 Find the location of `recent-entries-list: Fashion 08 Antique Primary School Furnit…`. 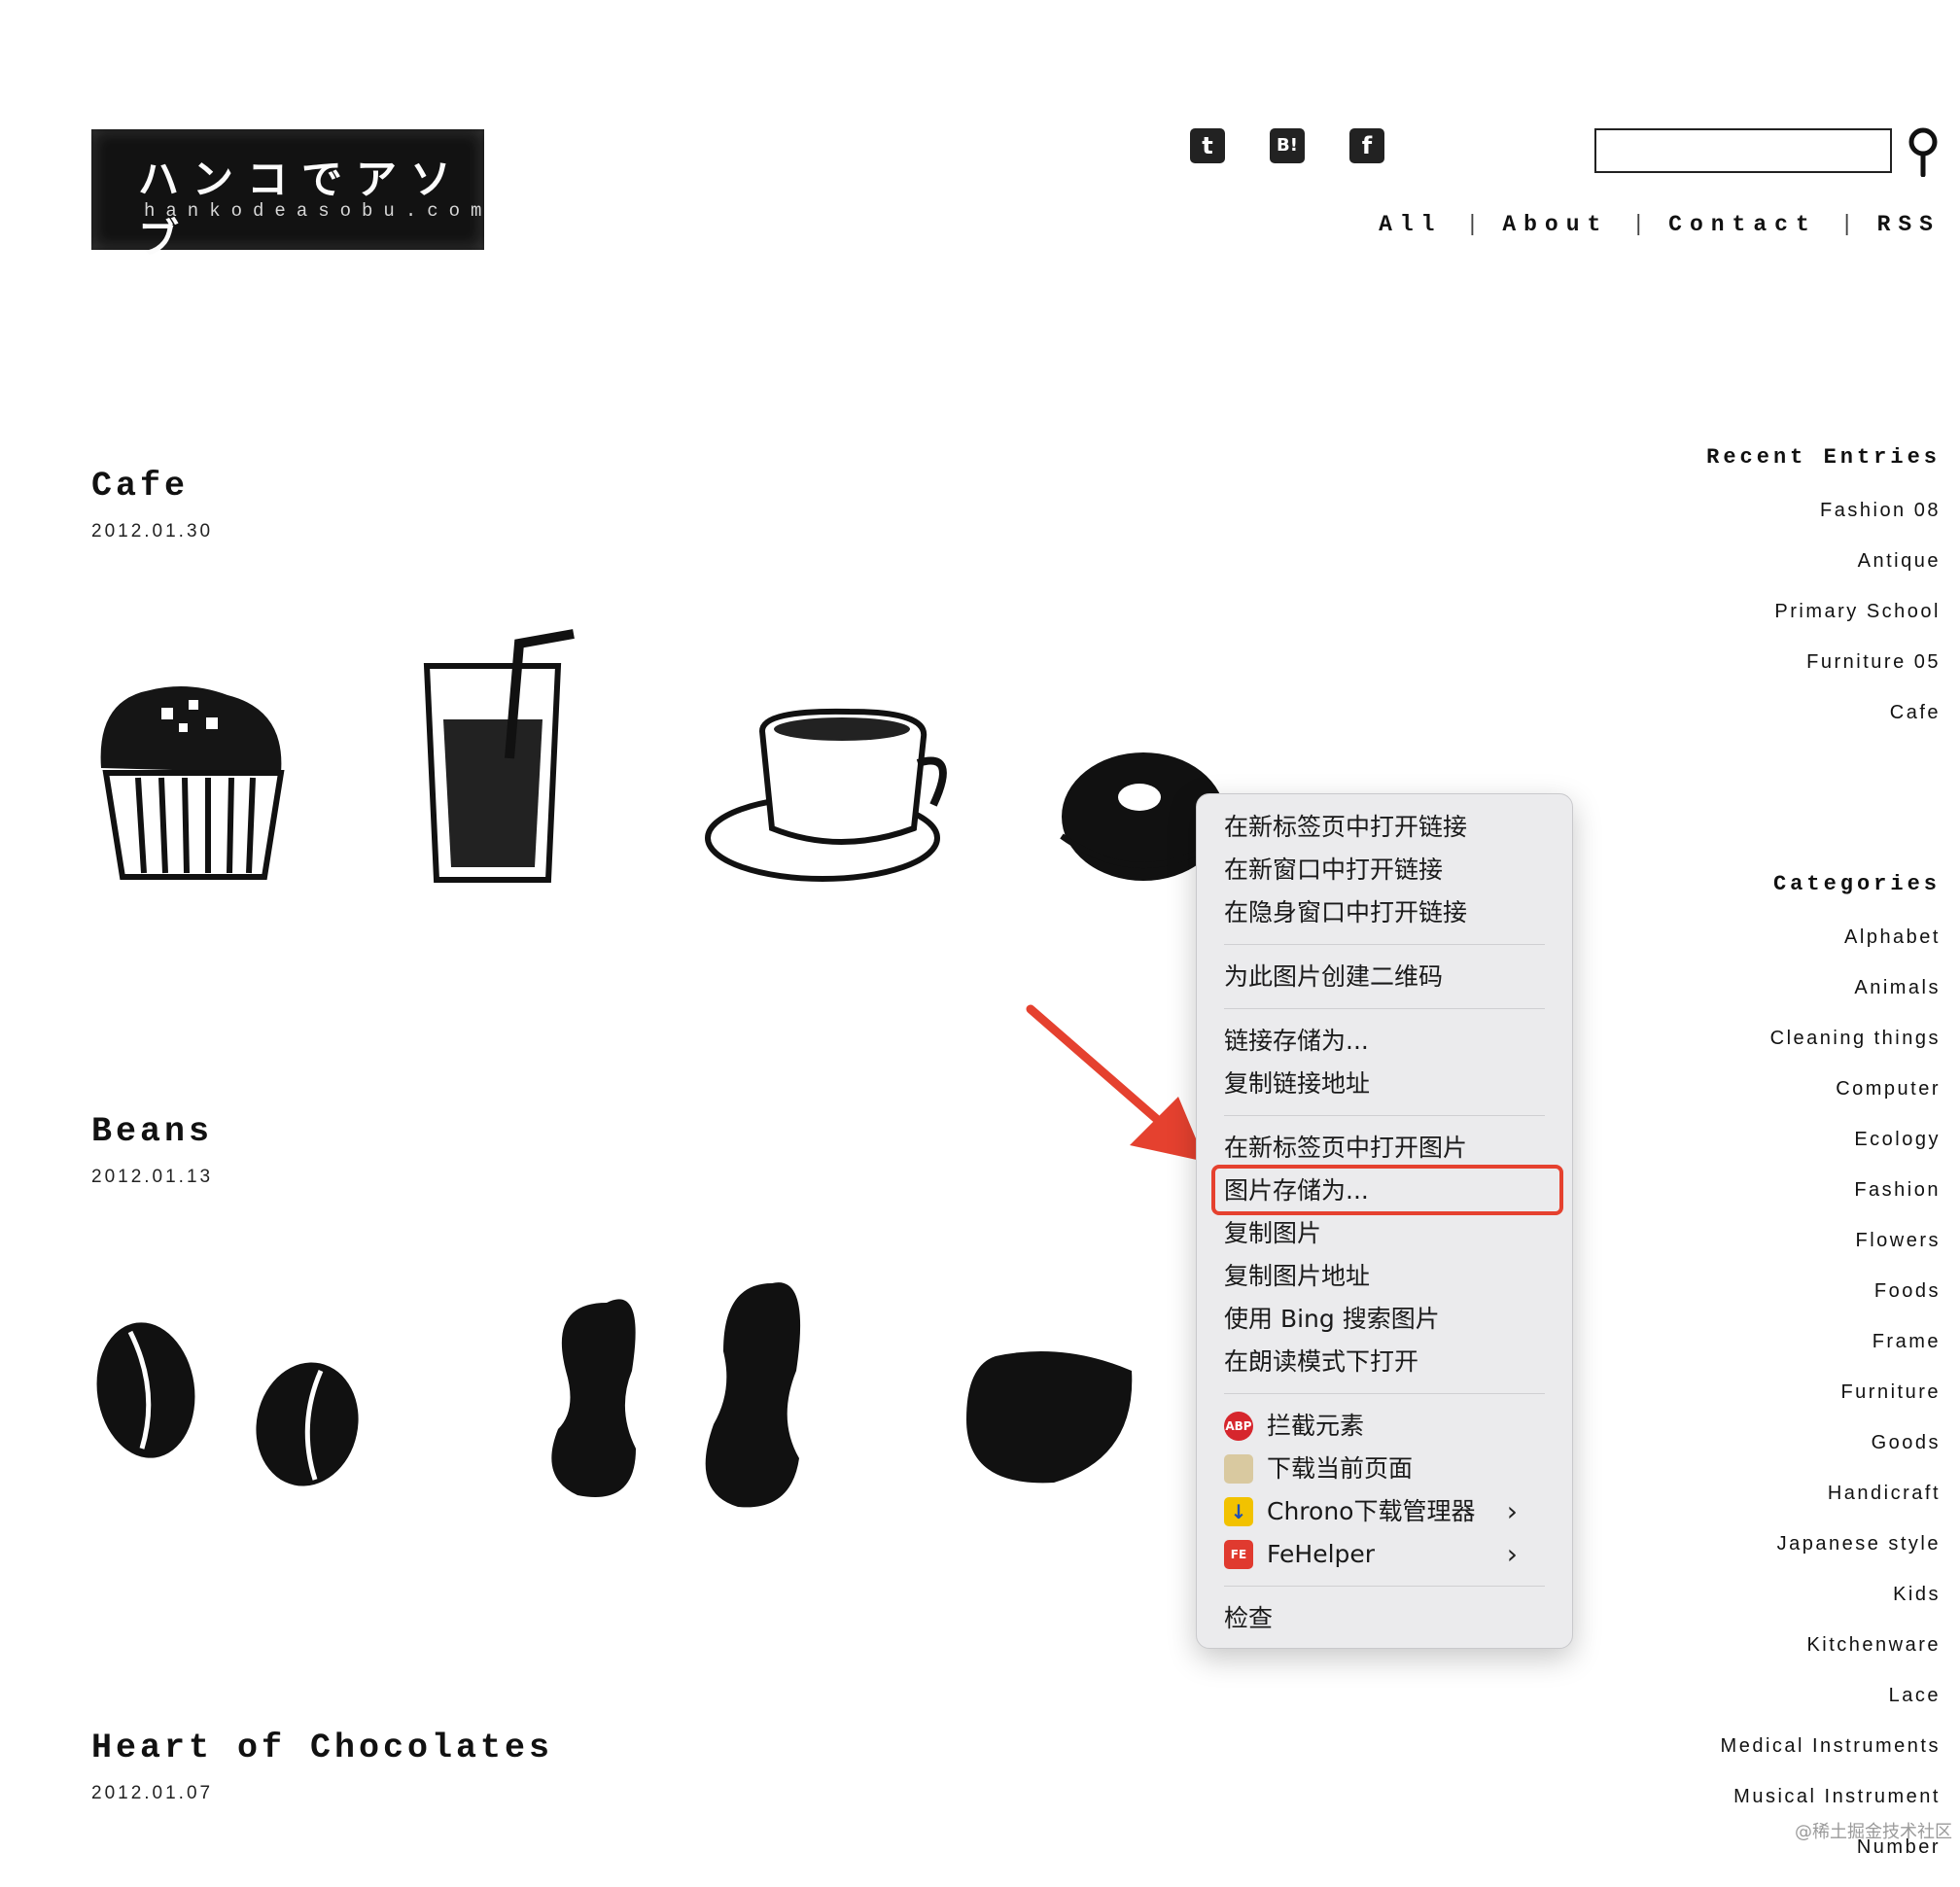

recent-entries-list: Fashion 08 Antique Primary School Furnit… is located at coordinates (1857, 626).